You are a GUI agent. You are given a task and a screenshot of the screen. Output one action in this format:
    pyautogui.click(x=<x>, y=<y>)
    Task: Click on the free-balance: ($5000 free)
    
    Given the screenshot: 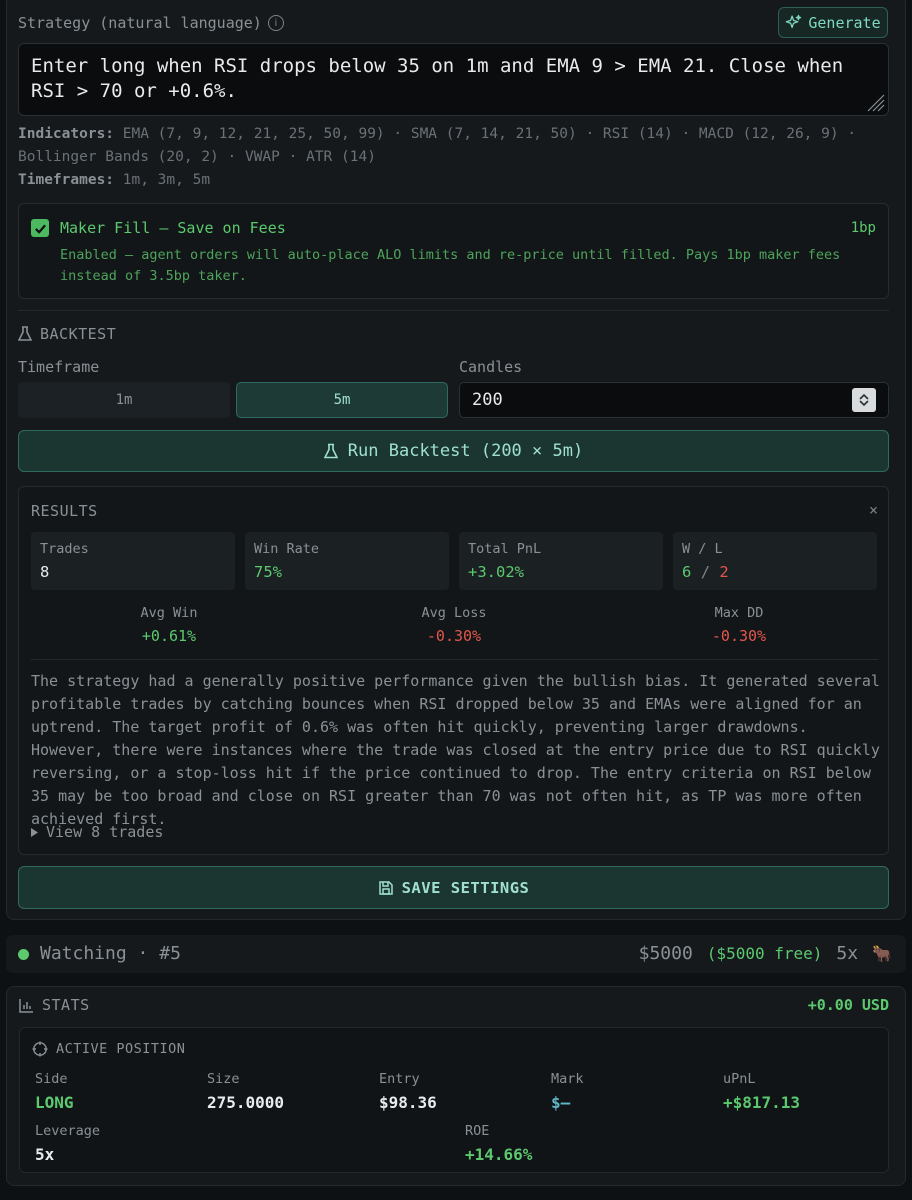 What is the action you would take?
    pyautogui.click(x=764, y=953)
    